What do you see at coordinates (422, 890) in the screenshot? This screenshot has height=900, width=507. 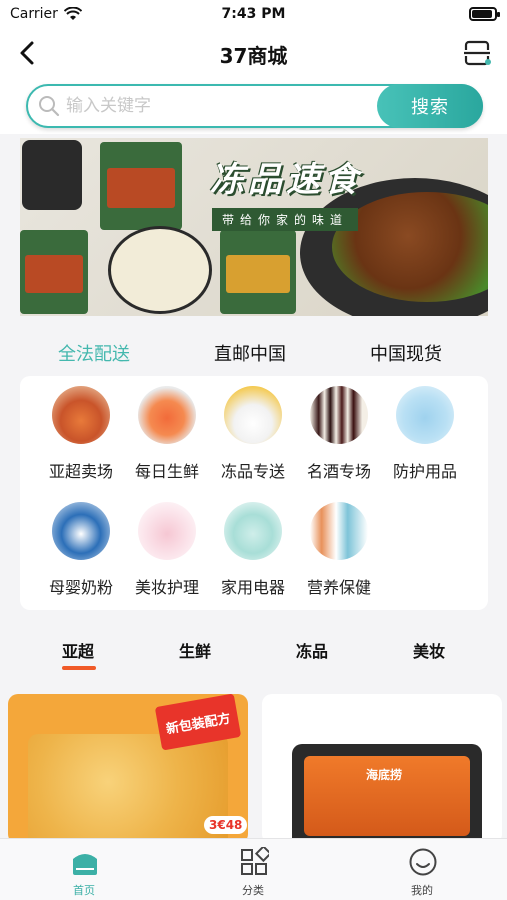 I see `tab-label: 我的` at bounding box center [422, 890].